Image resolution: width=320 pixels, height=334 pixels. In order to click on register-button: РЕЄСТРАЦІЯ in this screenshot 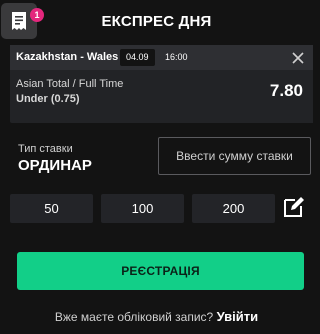, I will do `click(160, 271)`.